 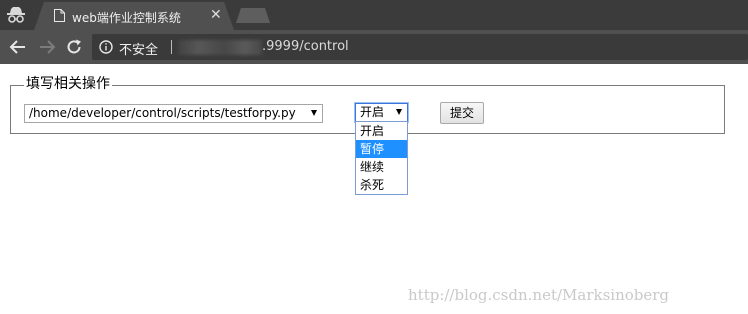 What do you see at coordinates (171, 47) in the screenshot?
I see `divider` at bounding box center [171, 47].